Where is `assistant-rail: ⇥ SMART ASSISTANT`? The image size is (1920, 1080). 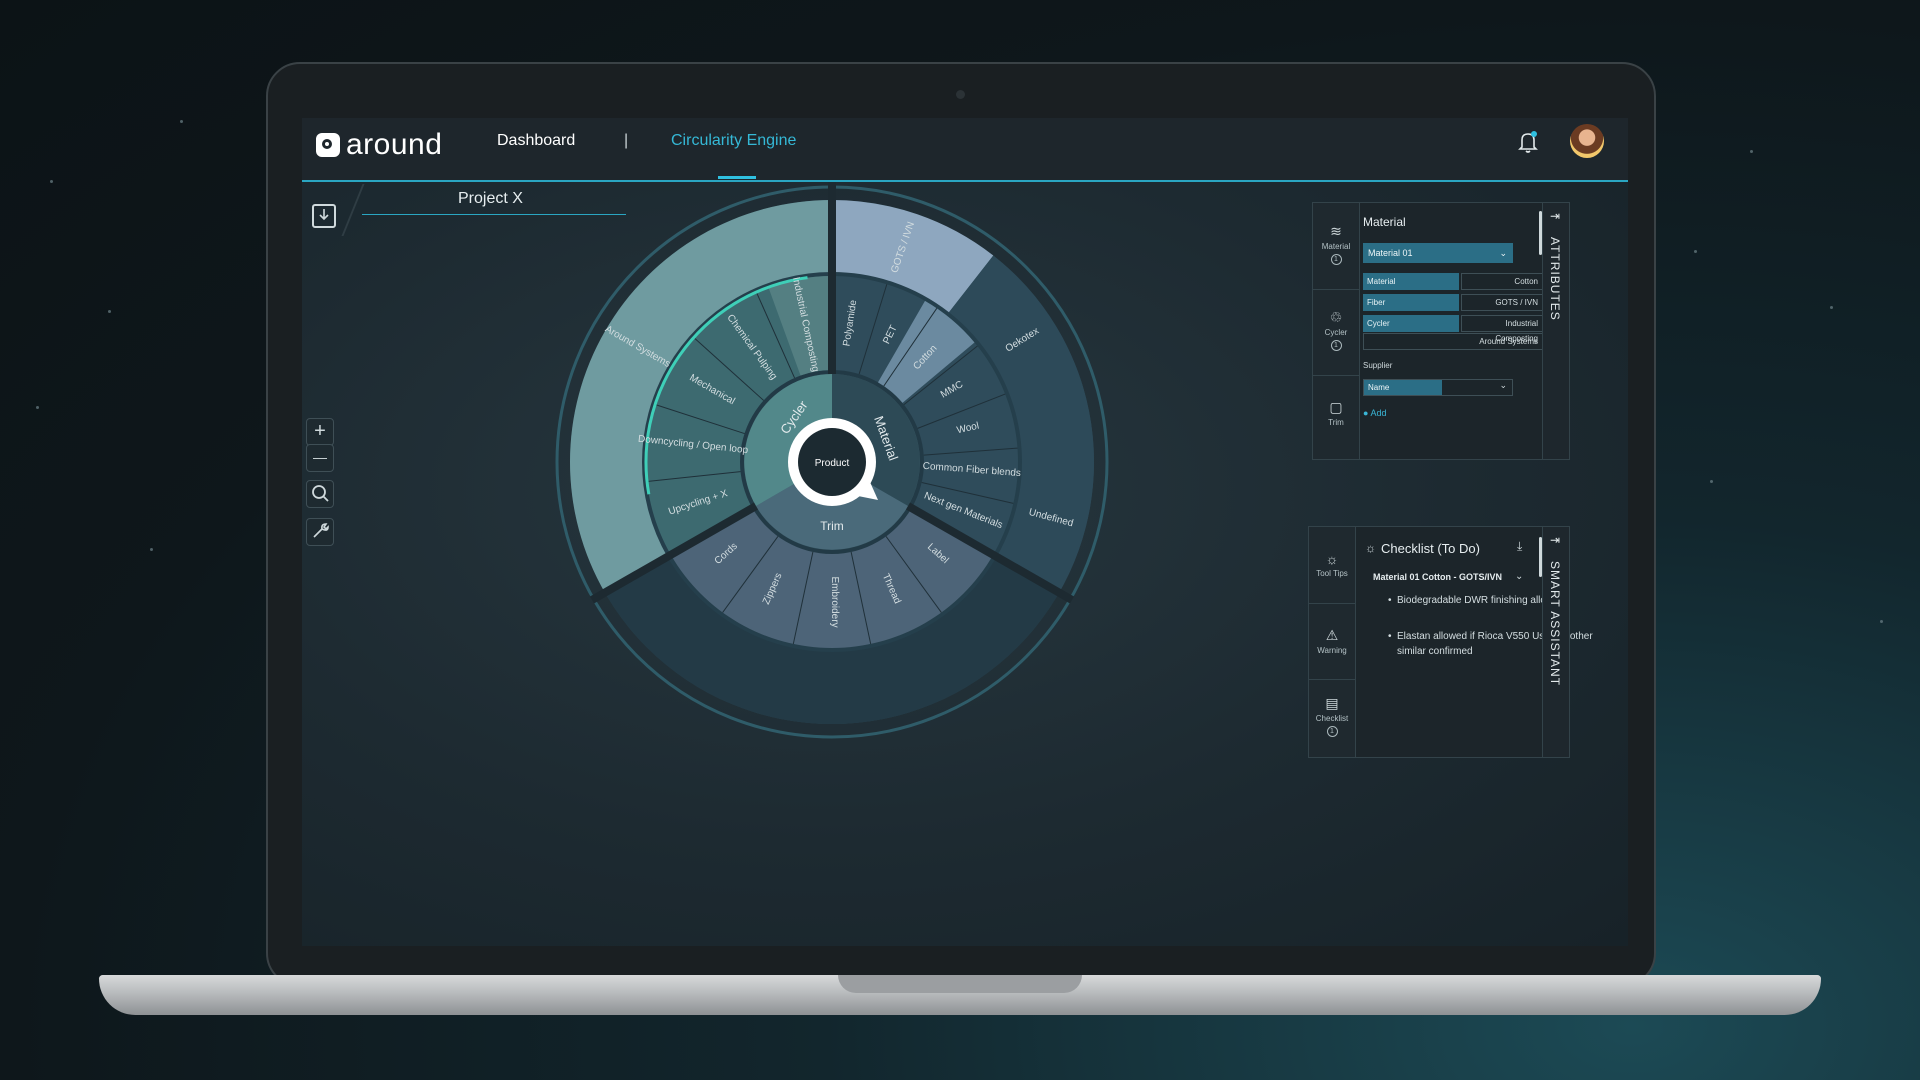 assistant-rail: ⇥ SMART ASSISTANT is located at coordinates (1555, 642).